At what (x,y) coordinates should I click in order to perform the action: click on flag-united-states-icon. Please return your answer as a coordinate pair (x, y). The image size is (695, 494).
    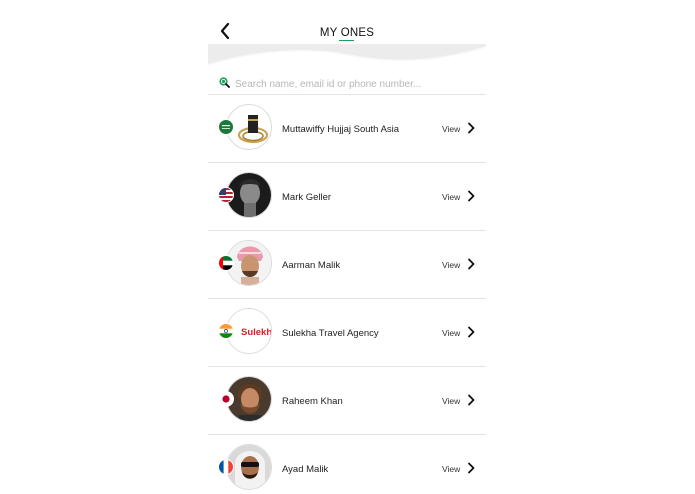
    Looking at the image, I should click on (226, 195).